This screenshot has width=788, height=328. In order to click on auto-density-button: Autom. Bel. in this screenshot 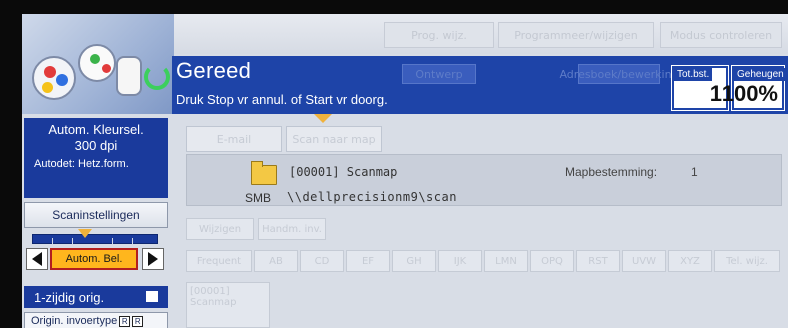, I will do `click(94, 259)`.